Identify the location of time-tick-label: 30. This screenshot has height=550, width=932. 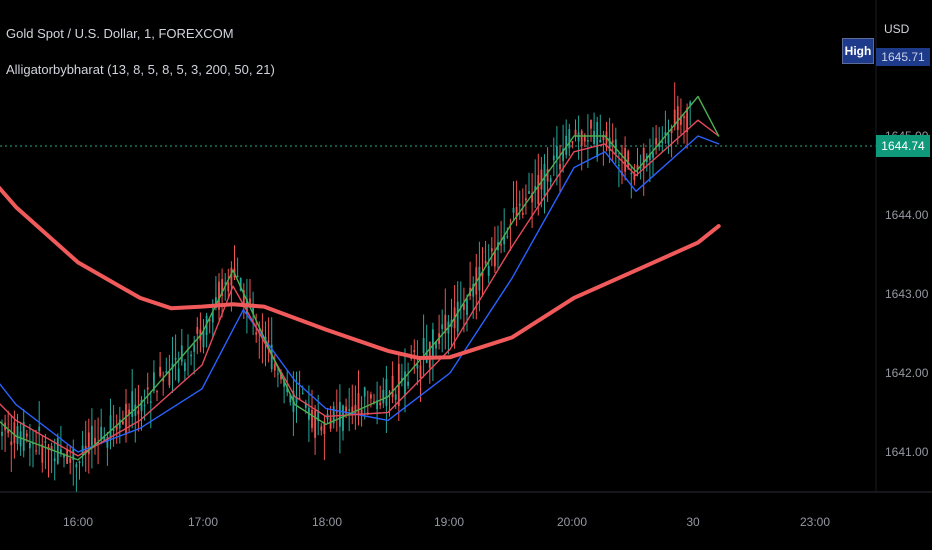
(693, 522).